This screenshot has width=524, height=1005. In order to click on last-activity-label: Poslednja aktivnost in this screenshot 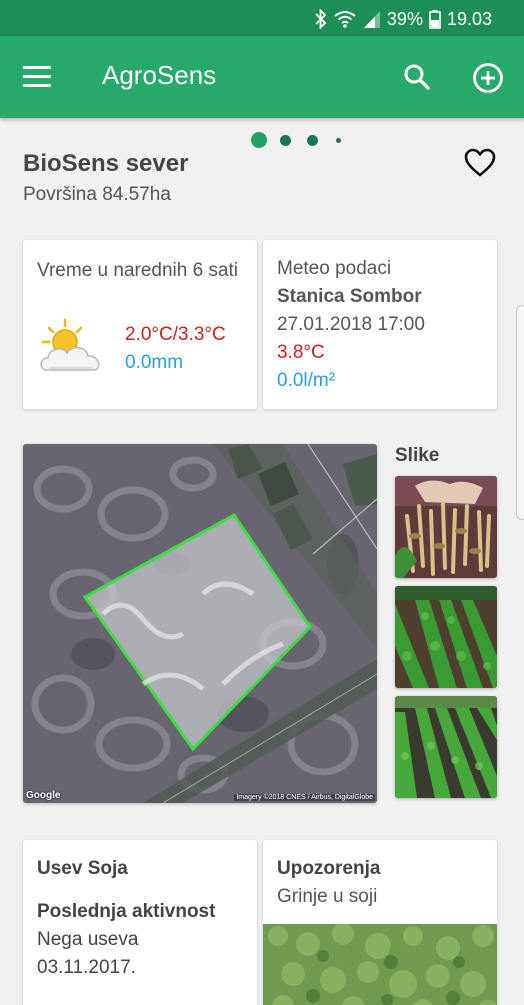, I will do `click(126, 911)`.